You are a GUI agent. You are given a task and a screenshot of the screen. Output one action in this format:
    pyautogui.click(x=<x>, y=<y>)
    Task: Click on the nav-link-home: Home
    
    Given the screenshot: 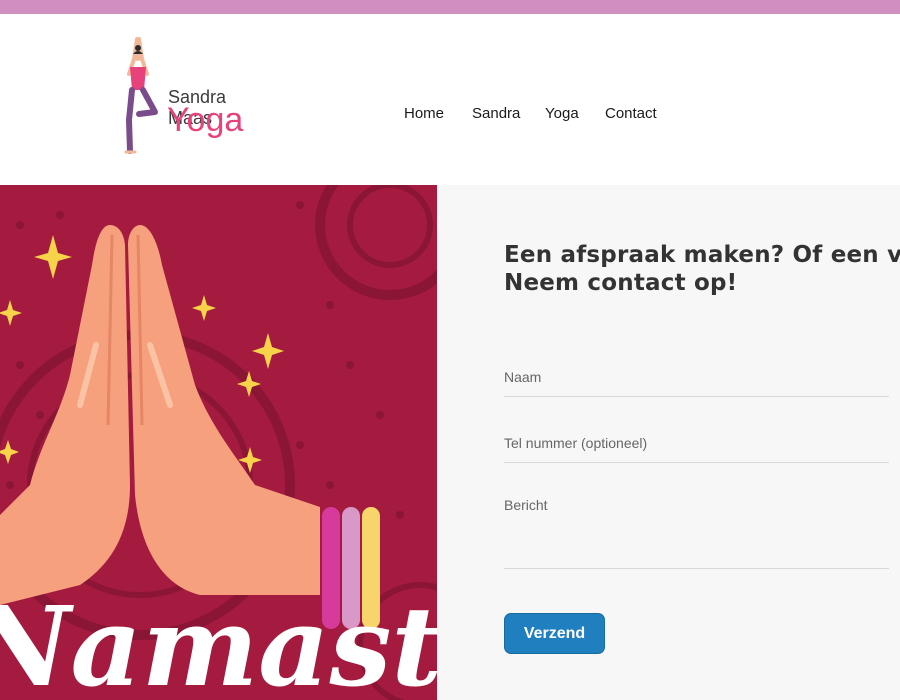 What is the action you would take?
    pyautogui.click(x=424, y=113)
    